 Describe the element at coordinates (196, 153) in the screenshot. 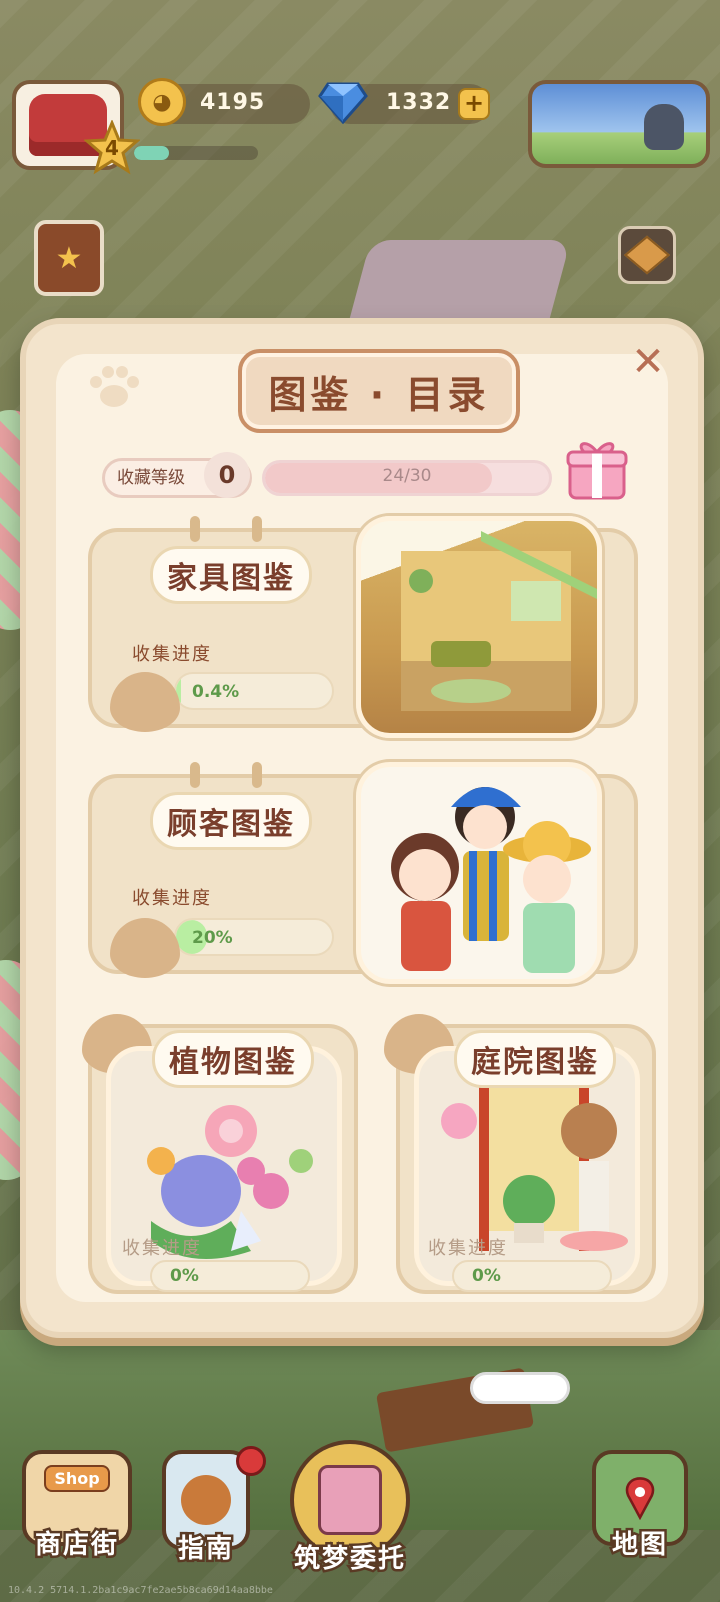

I see `xp-progress-bar` at that location.